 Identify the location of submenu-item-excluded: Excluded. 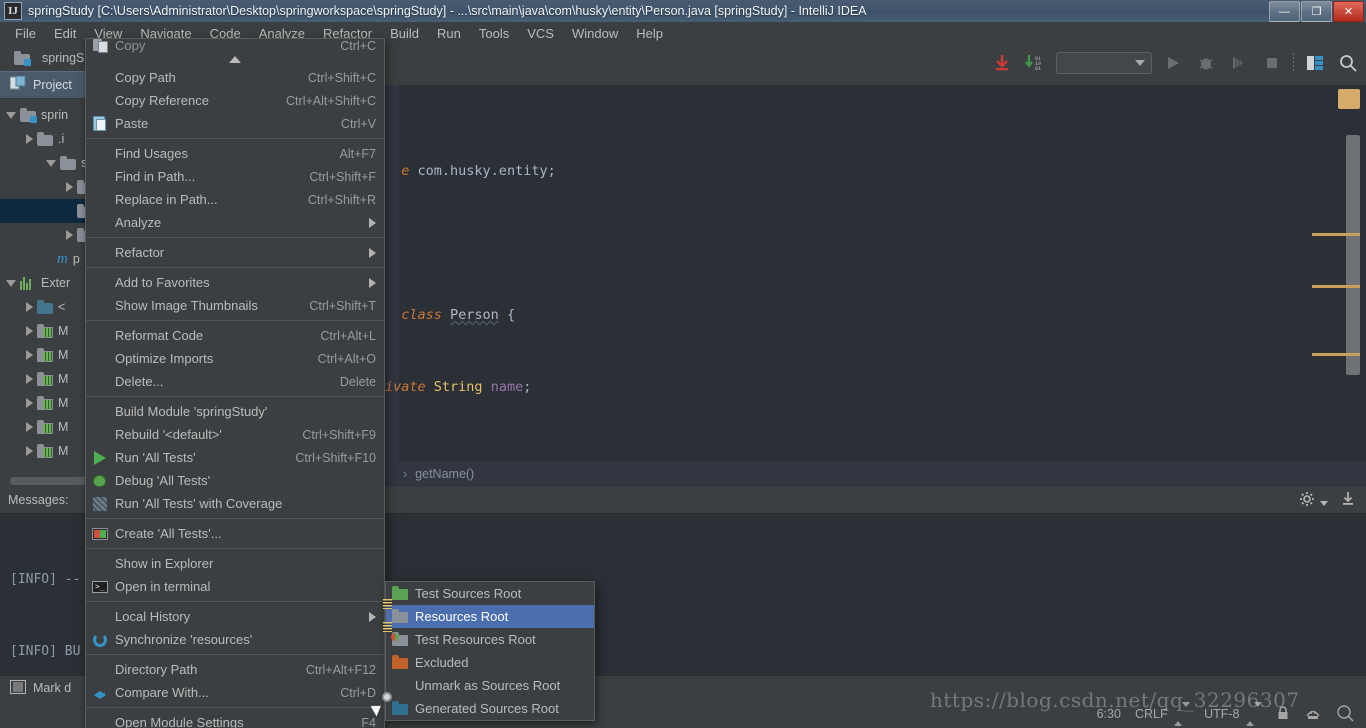
(490, 662).